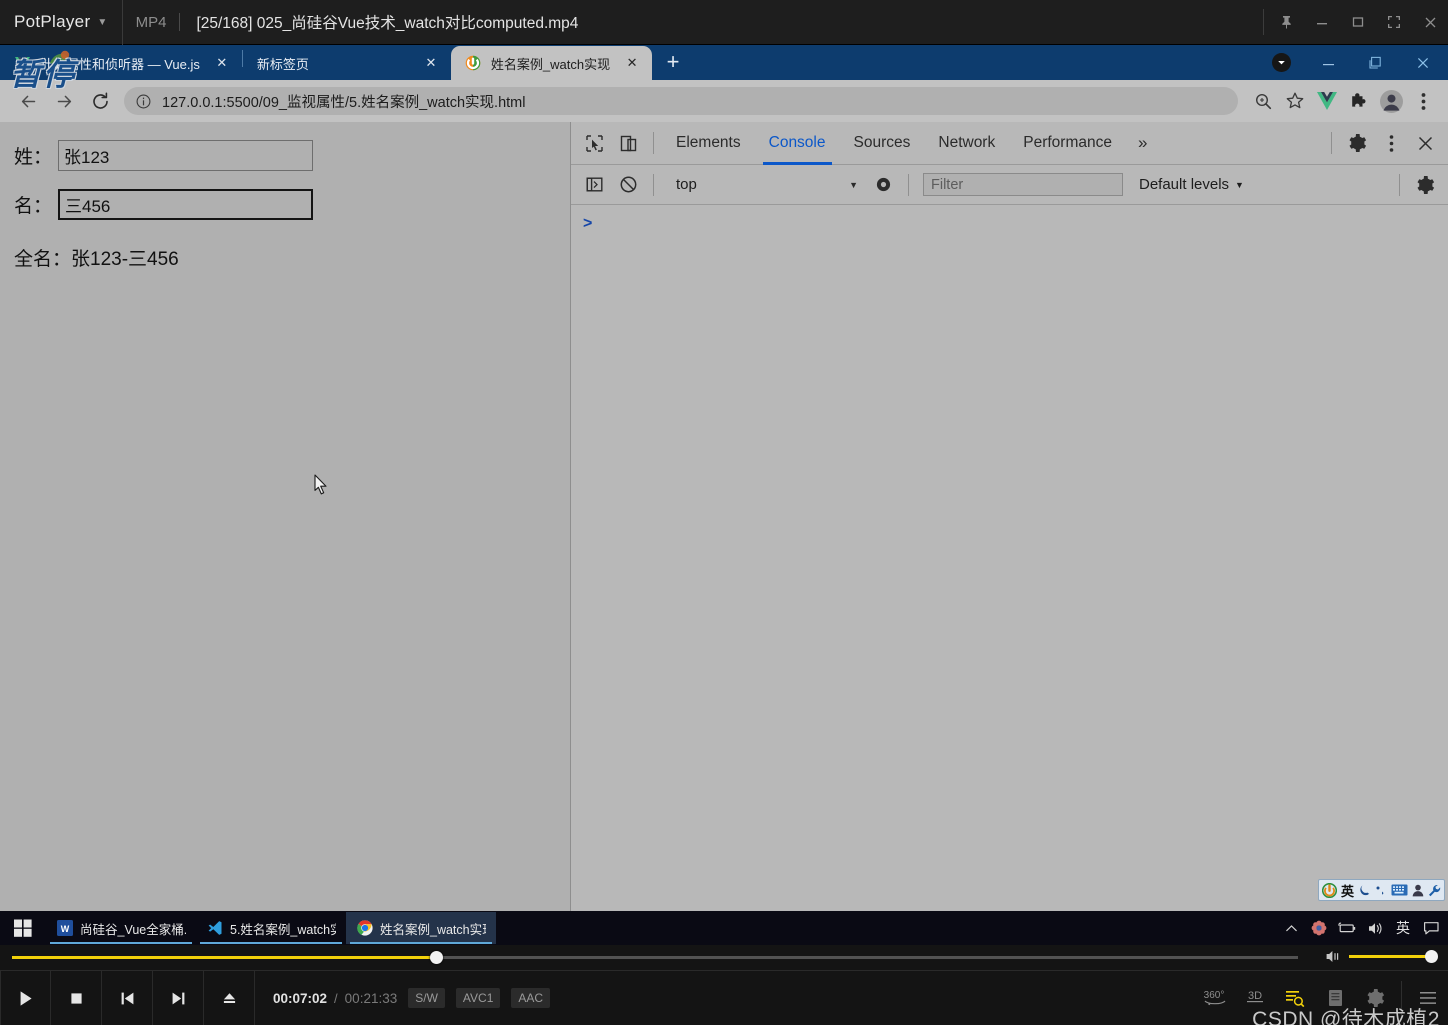 The width and height of the screenshot is (1448, 1025). I want to click on new-tab-button: +, so click(673, 62).